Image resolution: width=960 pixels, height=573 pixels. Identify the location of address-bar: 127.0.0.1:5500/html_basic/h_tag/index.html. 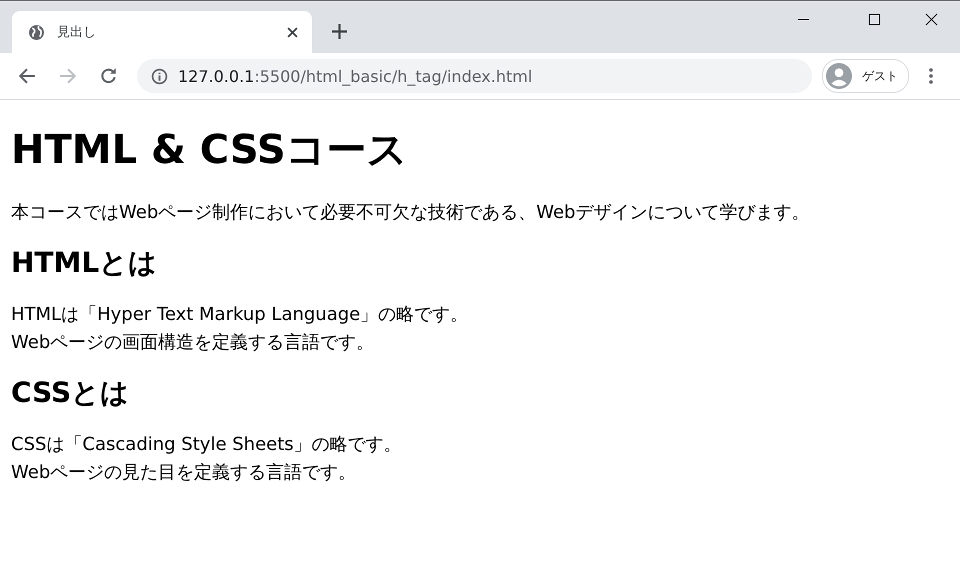
(474, 76).